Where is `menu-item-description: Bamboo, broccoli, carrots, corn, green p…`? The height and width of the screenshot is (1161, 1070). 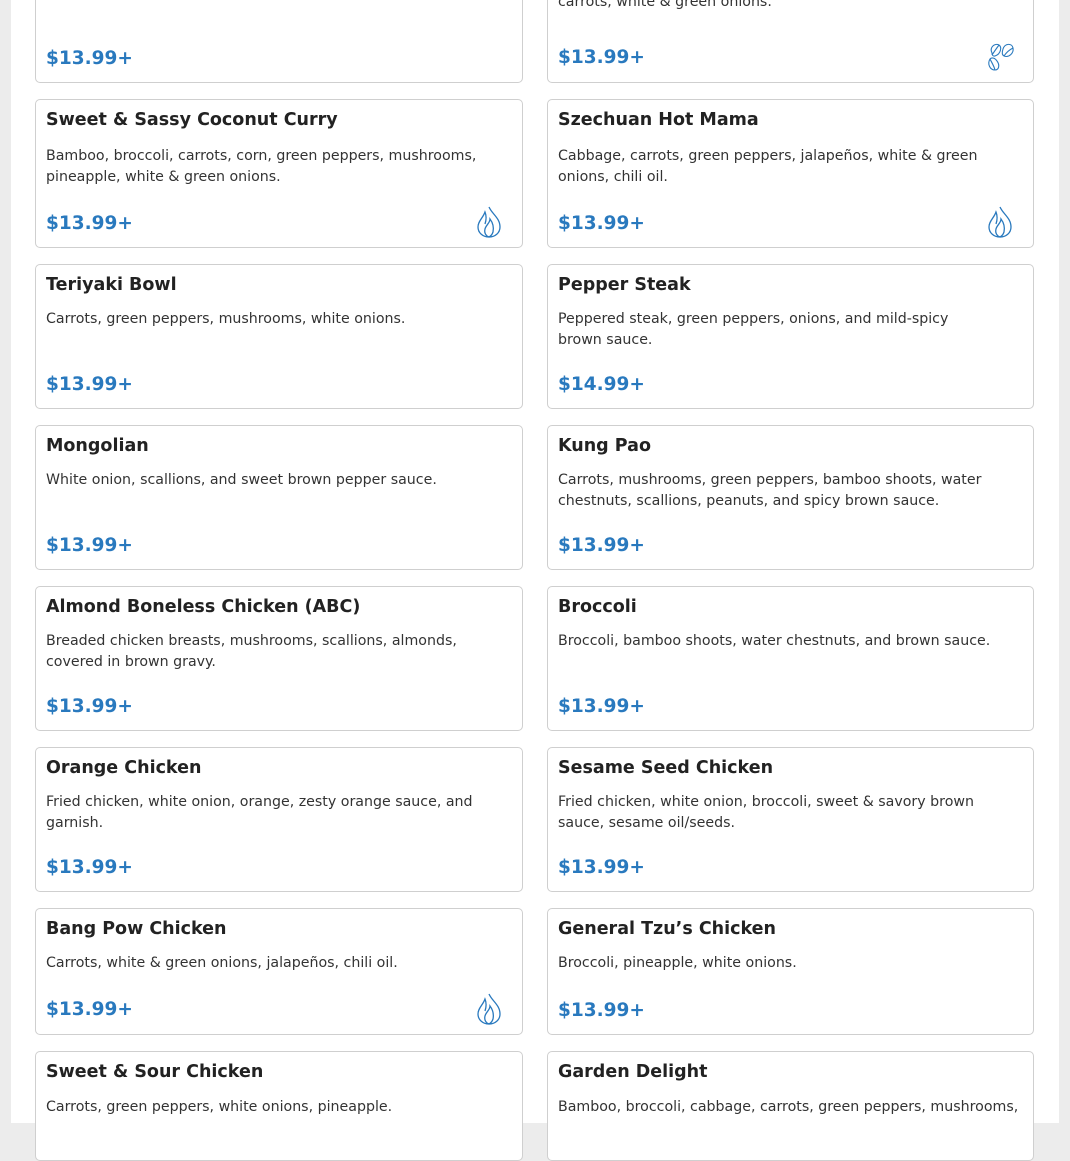
menu-item-description: Bamboo, broccoli, carrots, corn, green p… is located at coordinates (261, 166).